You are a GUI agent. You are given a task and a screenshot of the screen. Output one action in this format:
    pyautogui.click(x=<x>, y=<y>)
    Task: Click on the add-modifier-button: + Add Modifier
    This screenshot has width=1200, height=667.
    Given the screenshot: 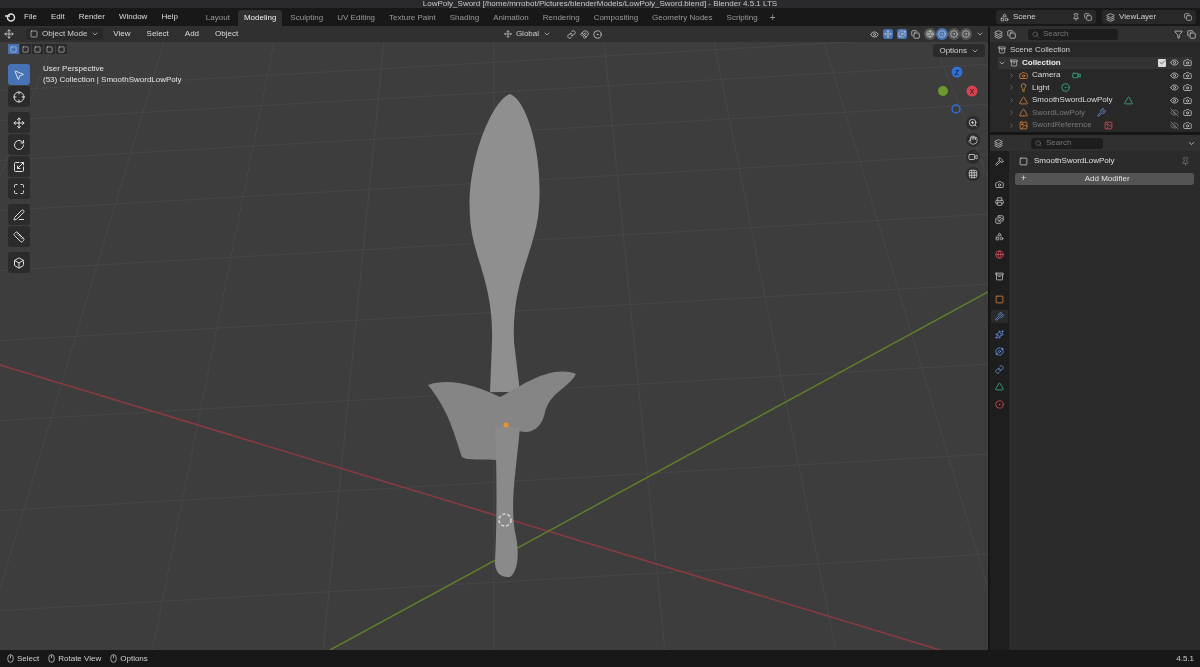 What is the action you would take?
    pyautogui.click(x=1104, y=179)
    